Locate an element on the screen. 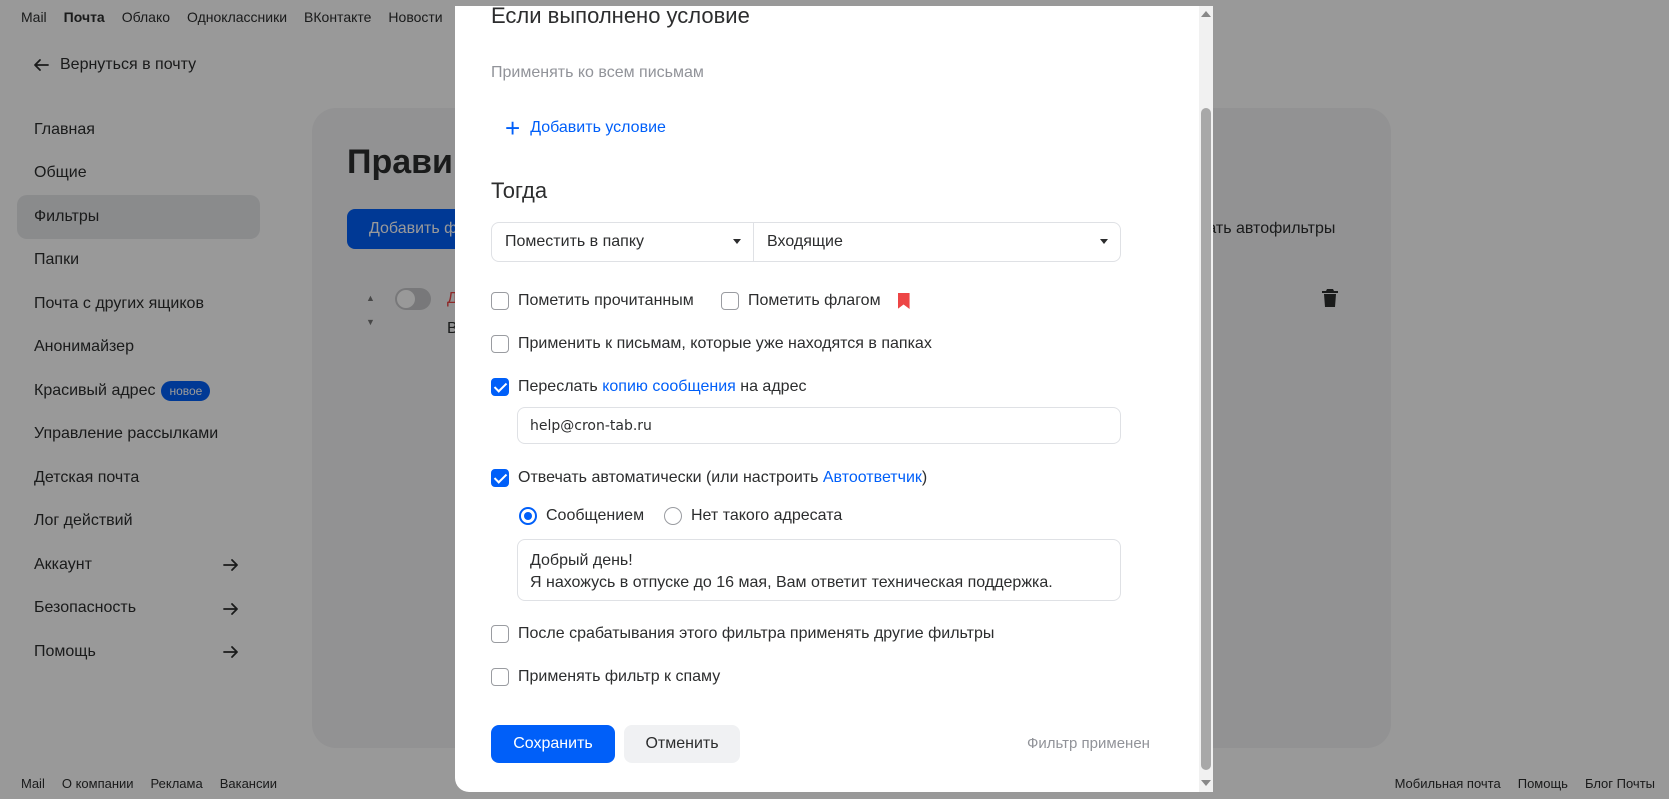  modal-scrollbar is located at coordinates (1206, 399).